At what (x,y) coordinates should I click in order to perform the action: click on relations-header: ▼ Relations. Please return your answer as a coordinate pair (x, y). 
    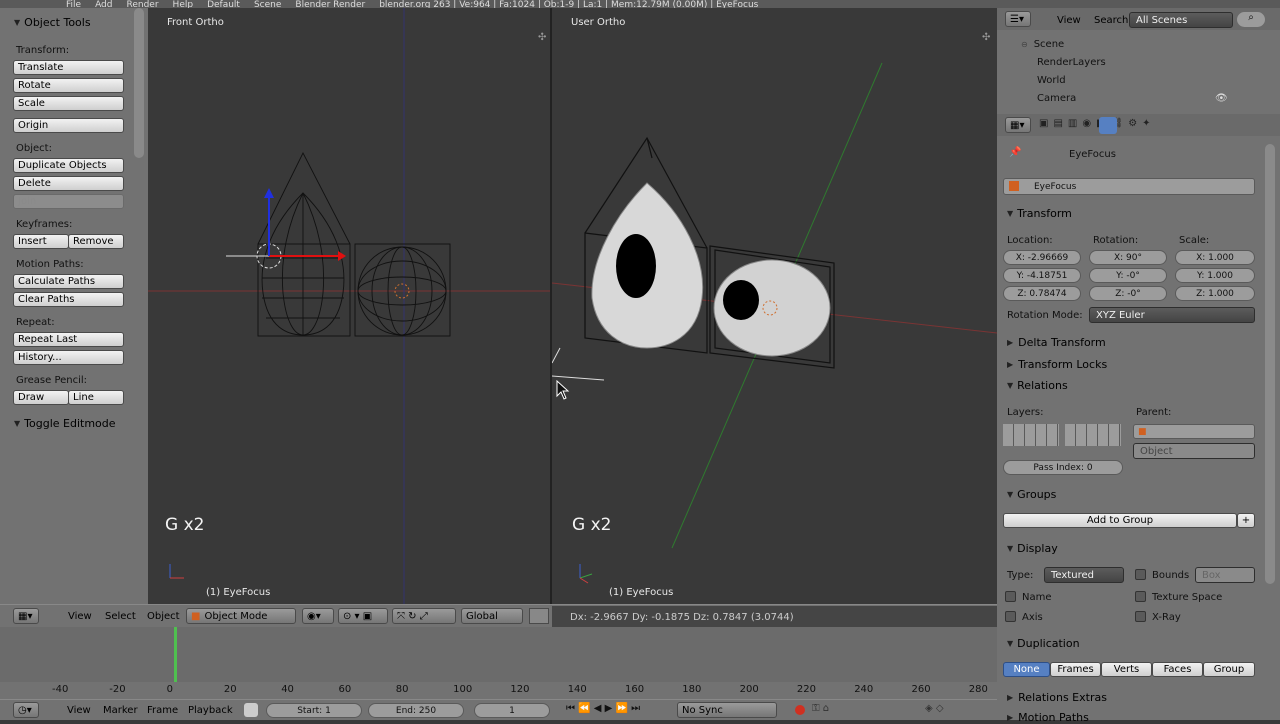
    Looking at the image, I should click on (1037, 385).